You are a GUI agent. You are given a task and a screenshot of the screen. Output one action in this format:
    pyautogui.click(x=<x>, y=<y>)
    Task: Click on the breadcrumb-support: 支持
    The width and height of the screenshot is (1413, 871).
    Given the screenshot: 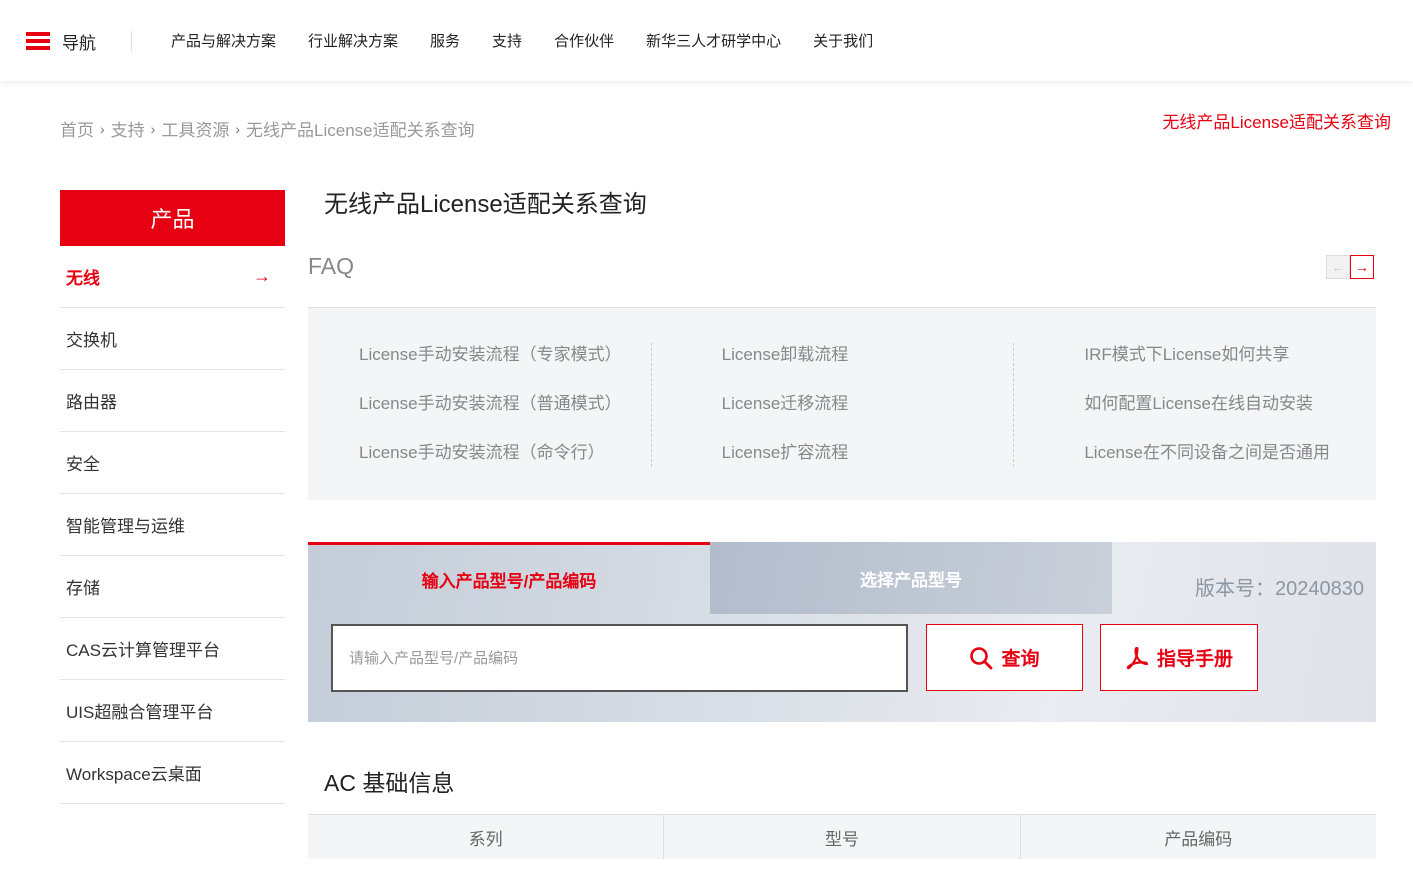 What is the action you would take?
    pyautogui.click(x=128, y=128)
    